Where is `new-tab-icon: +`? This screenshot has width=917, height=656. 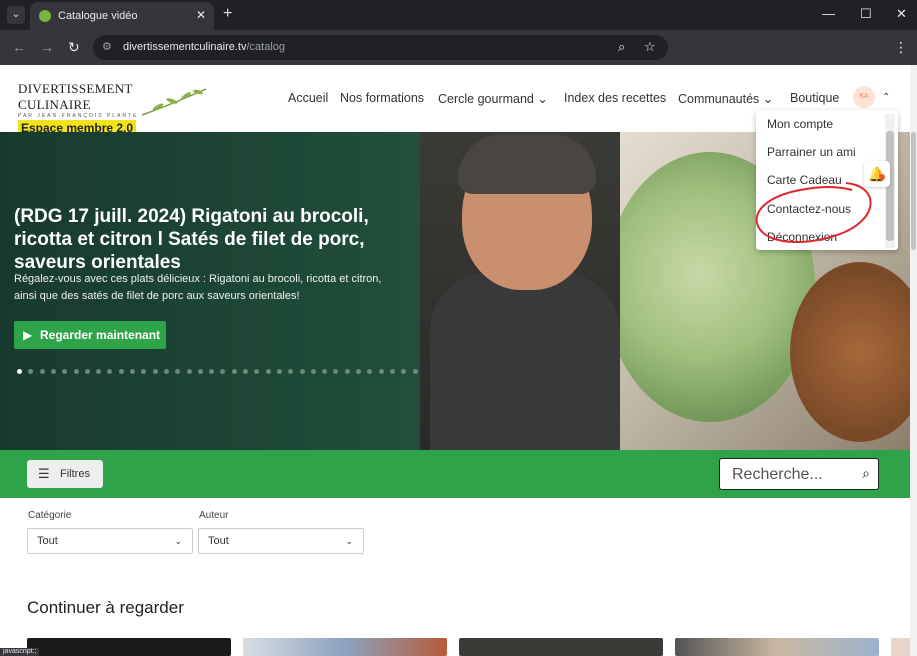
new-tab-icon: + is located at coordinates (227, 14).